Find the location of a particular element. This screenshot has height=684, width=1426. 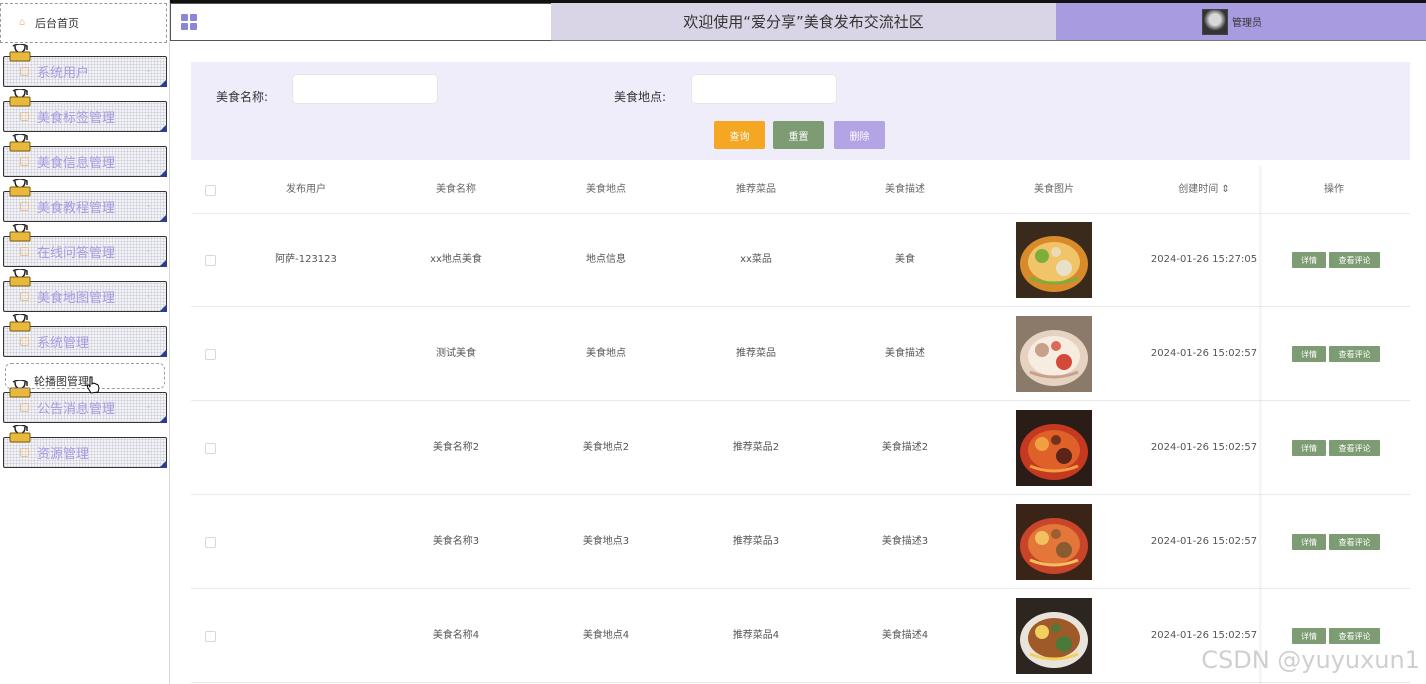

cell-location: 美食地点2 is located at coordinates (606, 447).